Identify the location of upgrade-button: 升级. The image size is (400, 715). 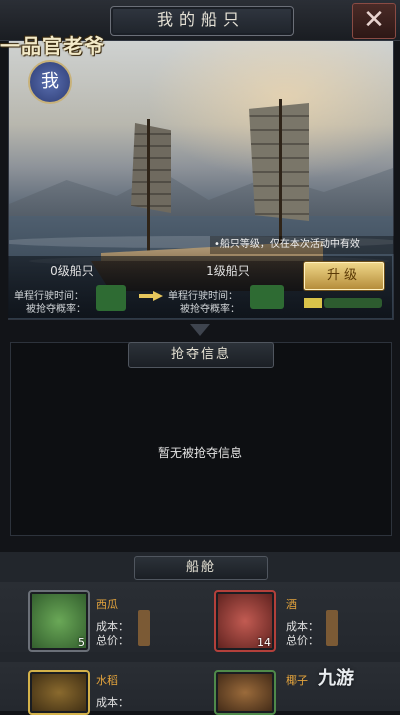
(344, 276).